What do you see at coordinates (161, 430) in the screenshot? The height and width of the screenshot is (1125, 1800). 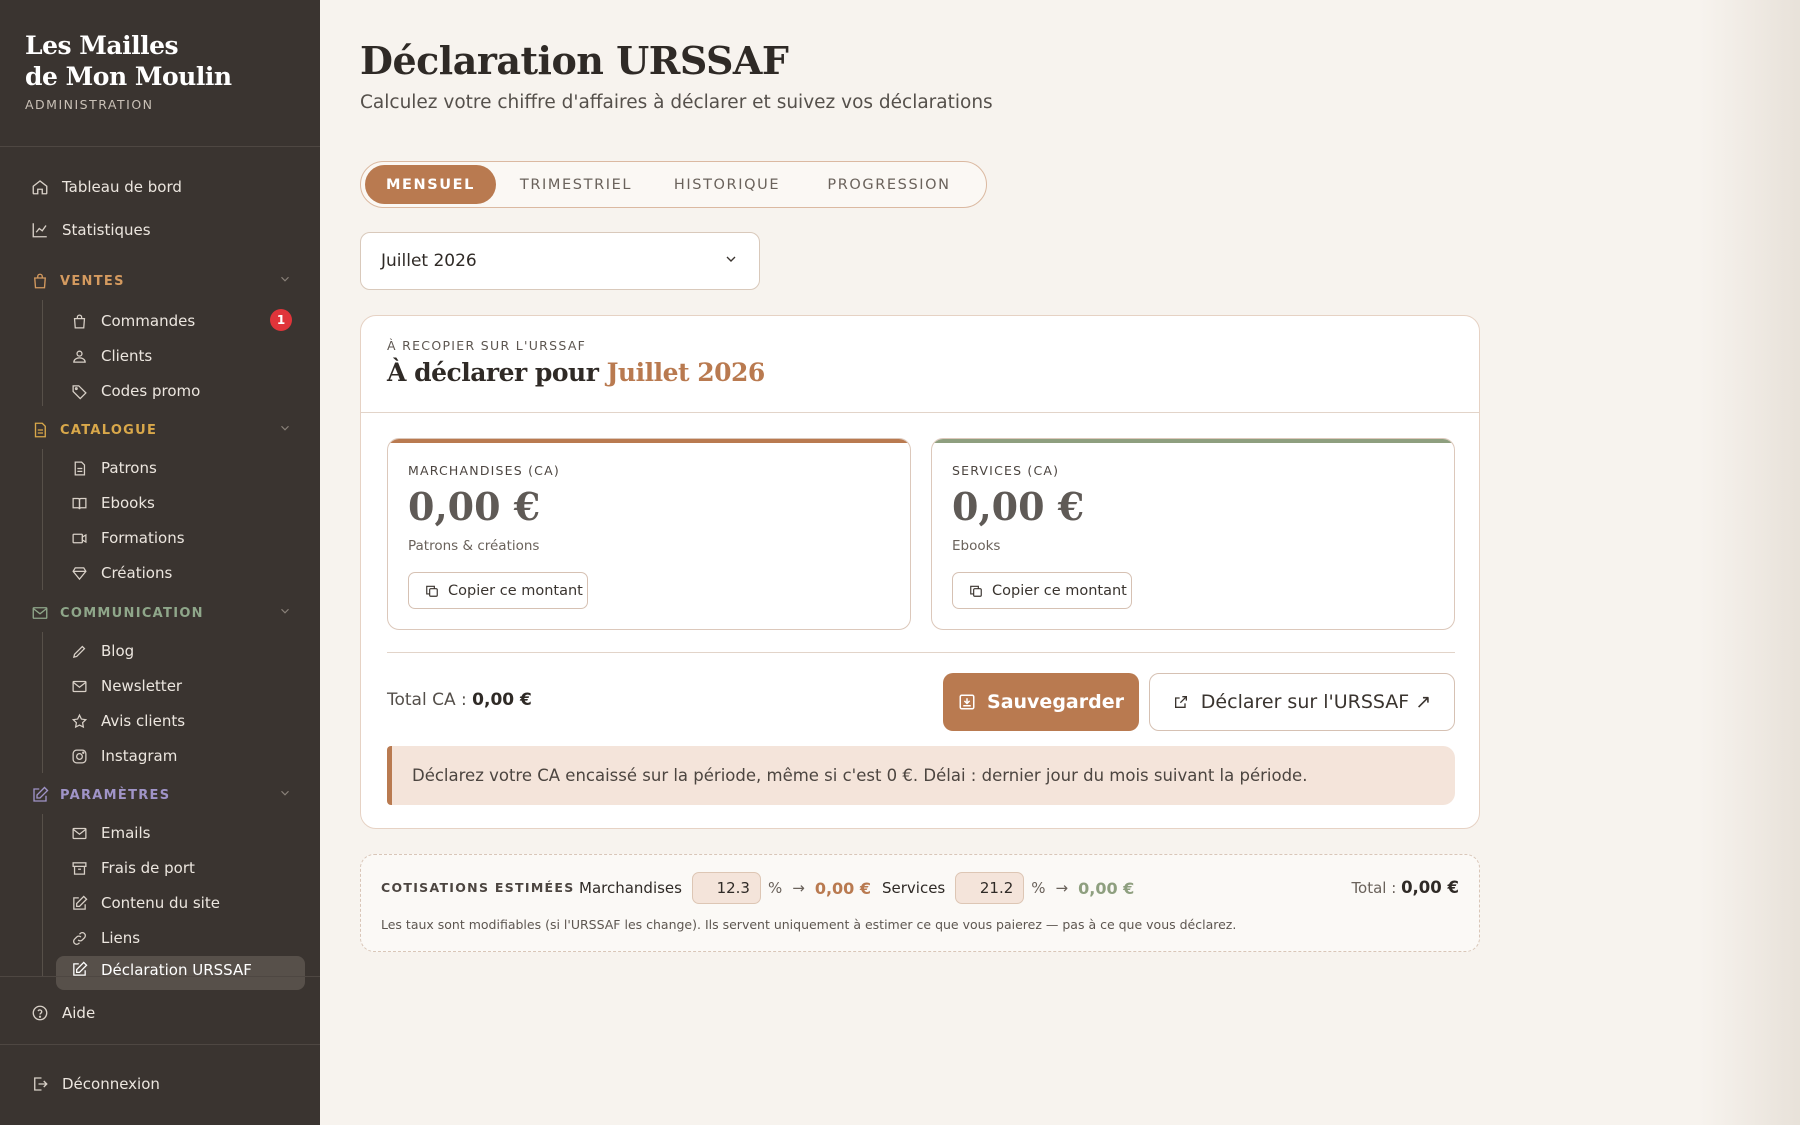 I see `section-catalogue: CATALOGUE` at bounding box center [161, 430].